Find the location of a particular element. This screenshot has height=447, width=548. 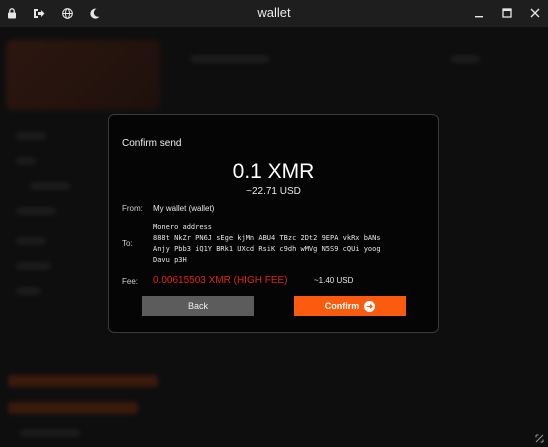

fee-label: Fee: is located at coordinates (130, 281).